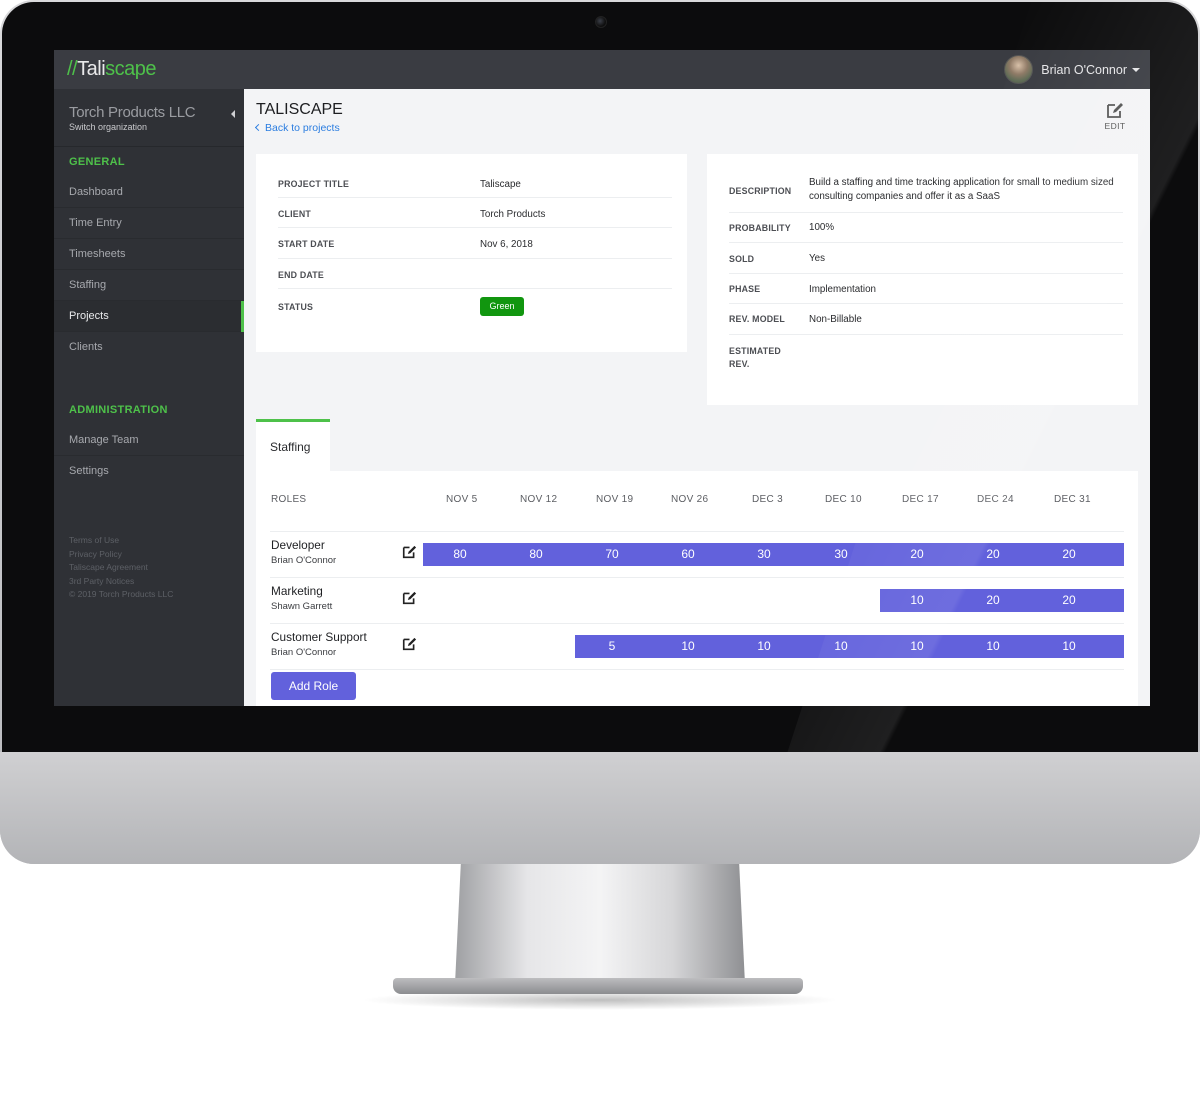  I want to click on copyright: © 2019 Torch Products LLC, so click(121, 594).